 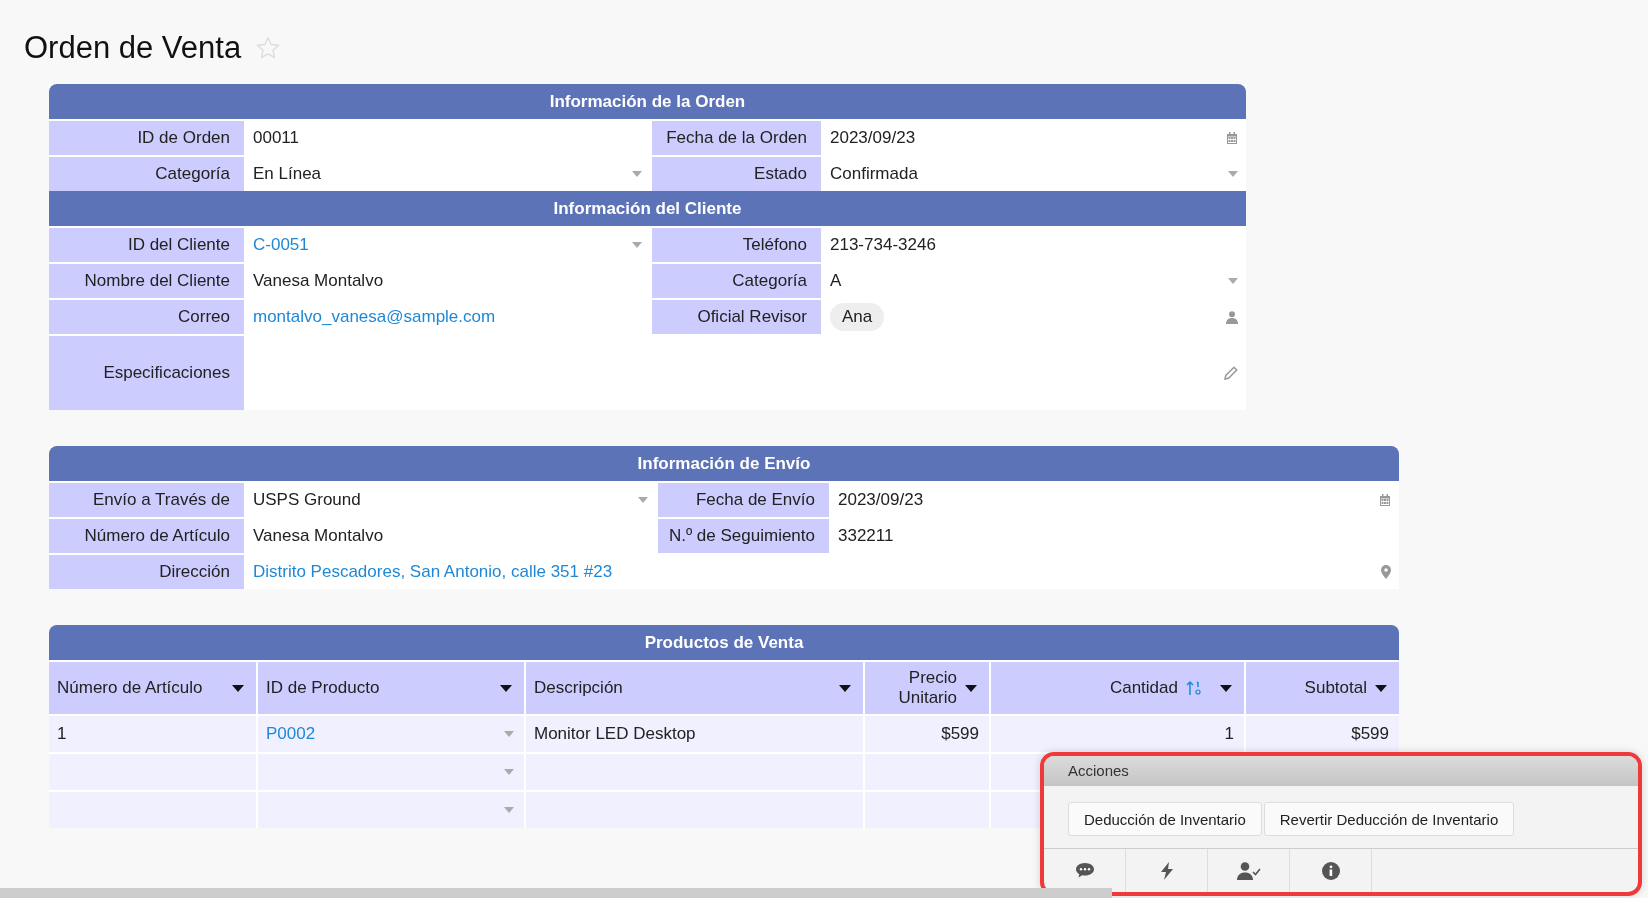 What do you see at coordinates (736, 174) in the screenshot?
I see `field-label: Estado` at bounding box center [736, 174].